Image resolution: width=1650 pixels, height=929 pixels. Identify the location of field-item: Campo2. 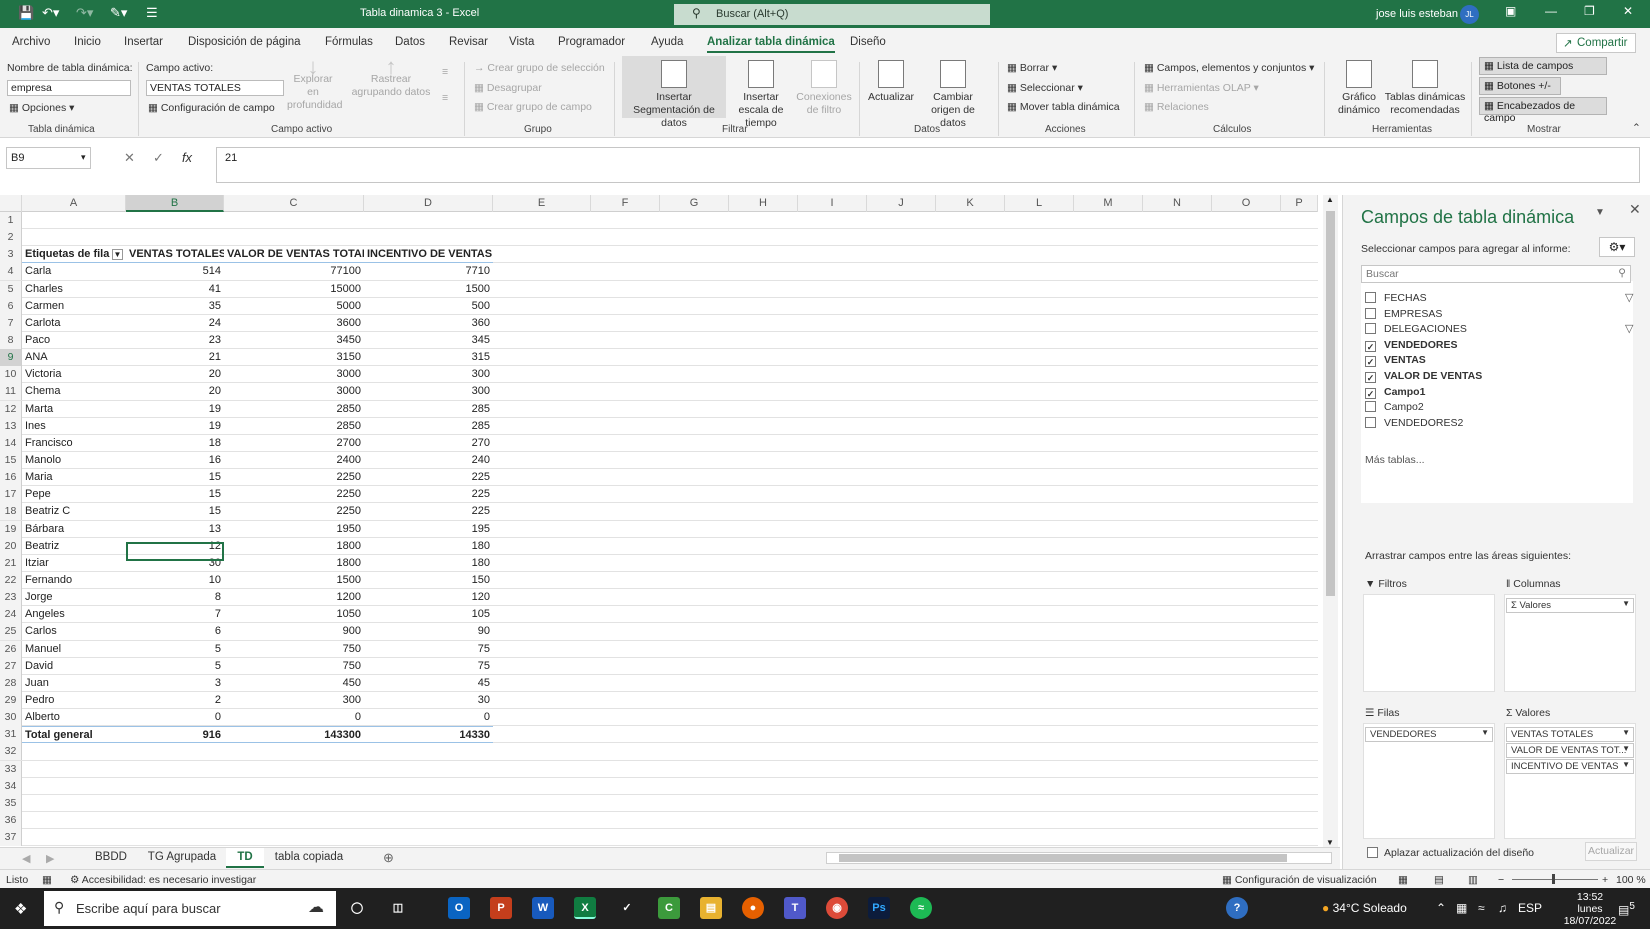
(1394, 407).